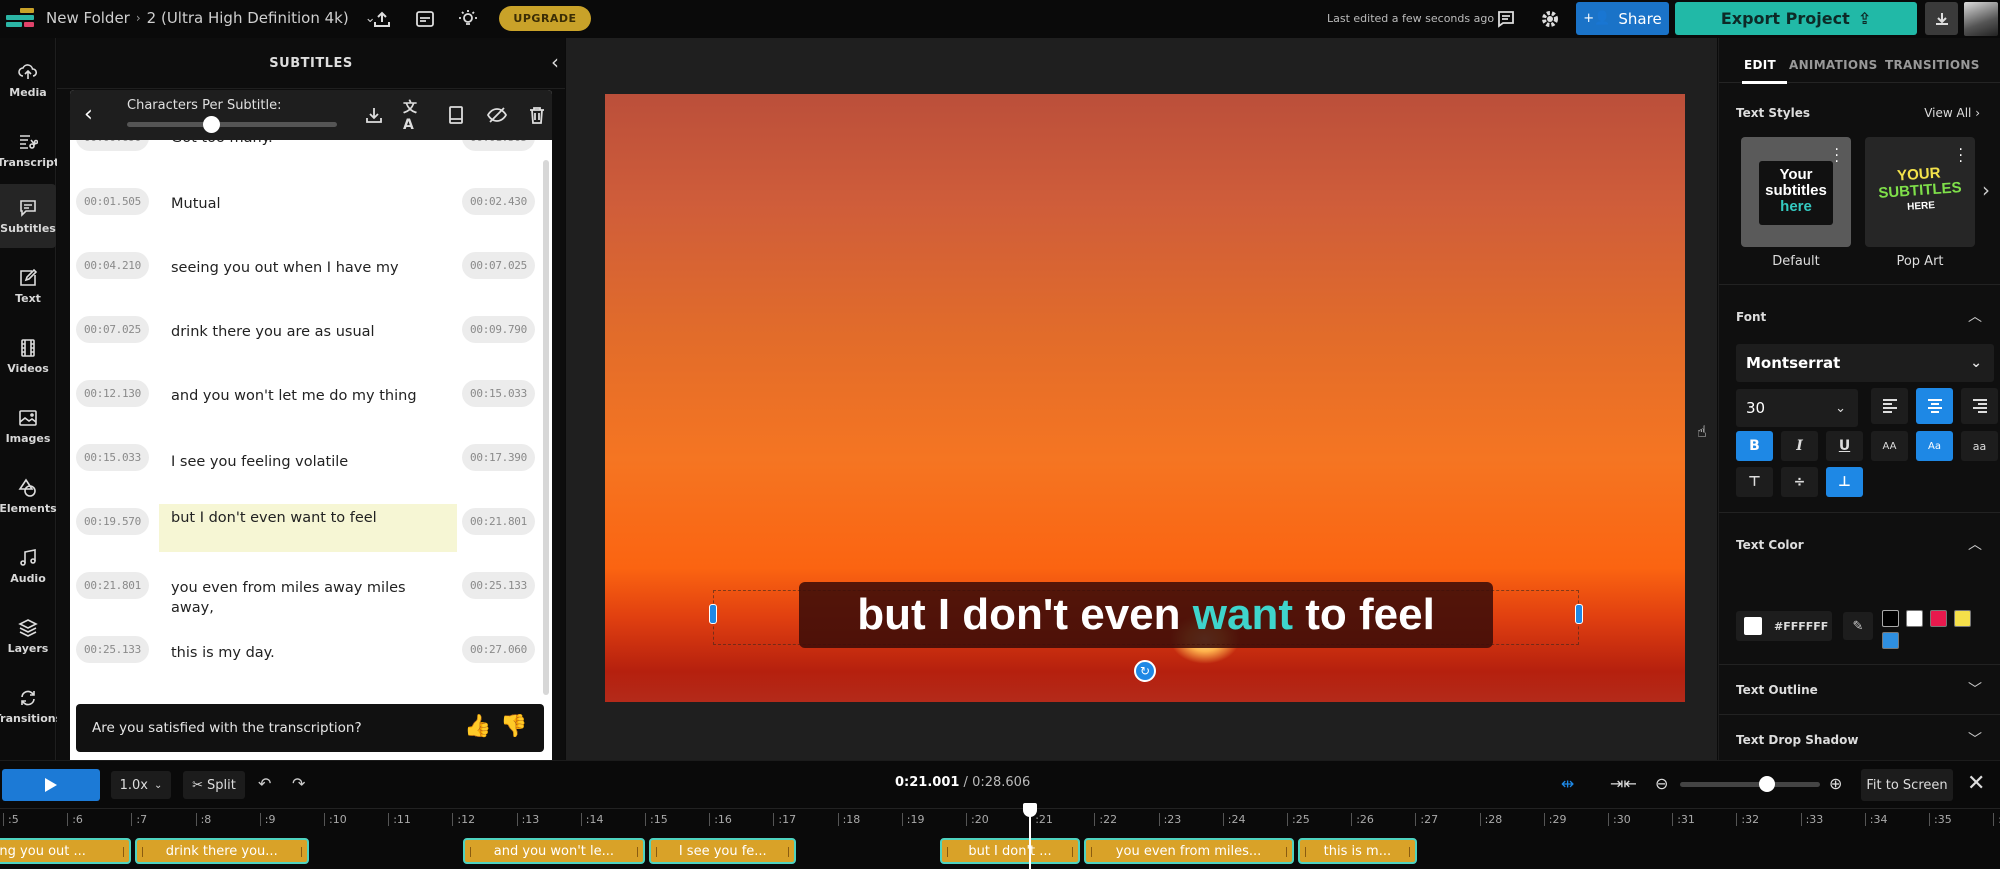 The image size is (2000, 869). I want to click on italic-button: I, so click(1799, 446).